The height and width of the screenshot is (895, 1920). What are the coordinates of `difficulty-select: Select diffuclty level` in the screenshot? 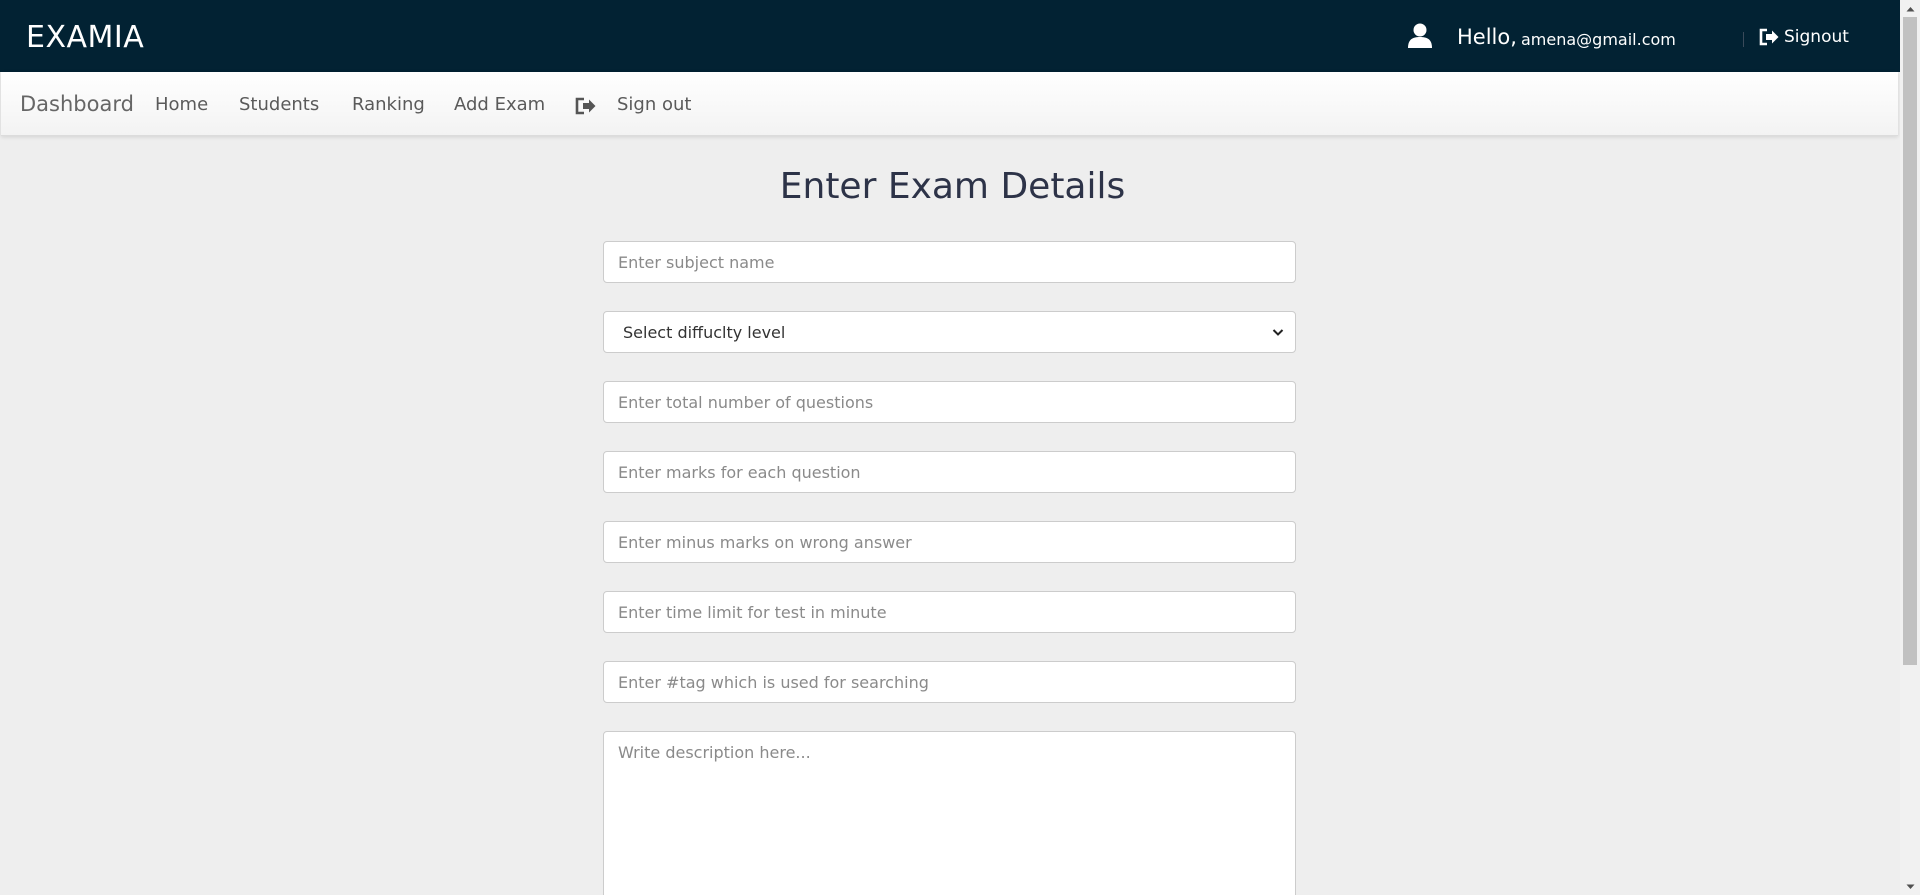 It's located at (949, 332).